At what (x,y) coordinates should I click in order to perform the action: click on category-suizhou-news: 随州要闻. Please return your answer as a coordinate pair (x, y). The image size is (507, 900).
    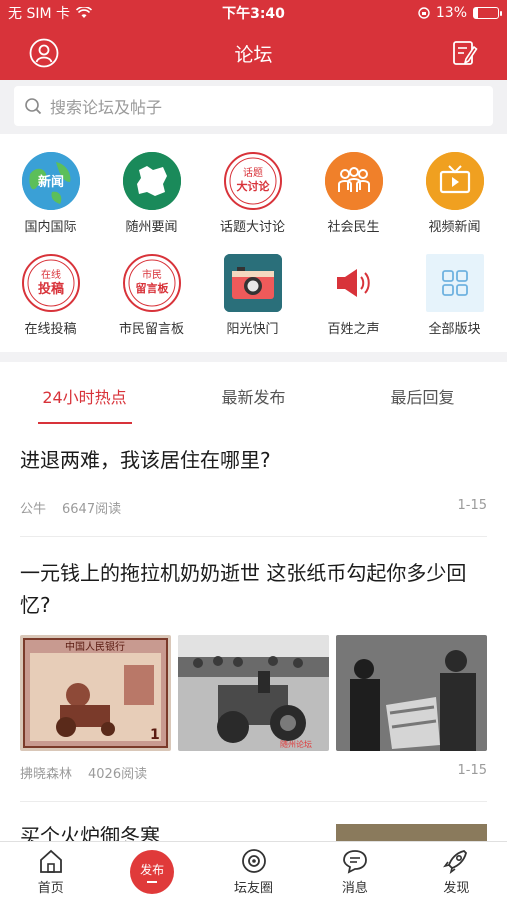
    Looking at the image, I should click on (151, 193).